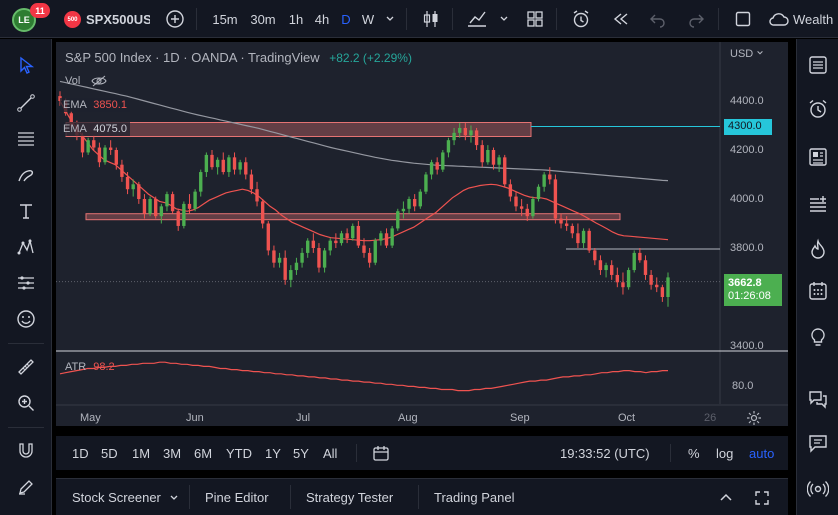  What do you see at coordinates (762, 497) in the screenshot?
I see `maximize-panel-button` at bounding box center [762, 497].